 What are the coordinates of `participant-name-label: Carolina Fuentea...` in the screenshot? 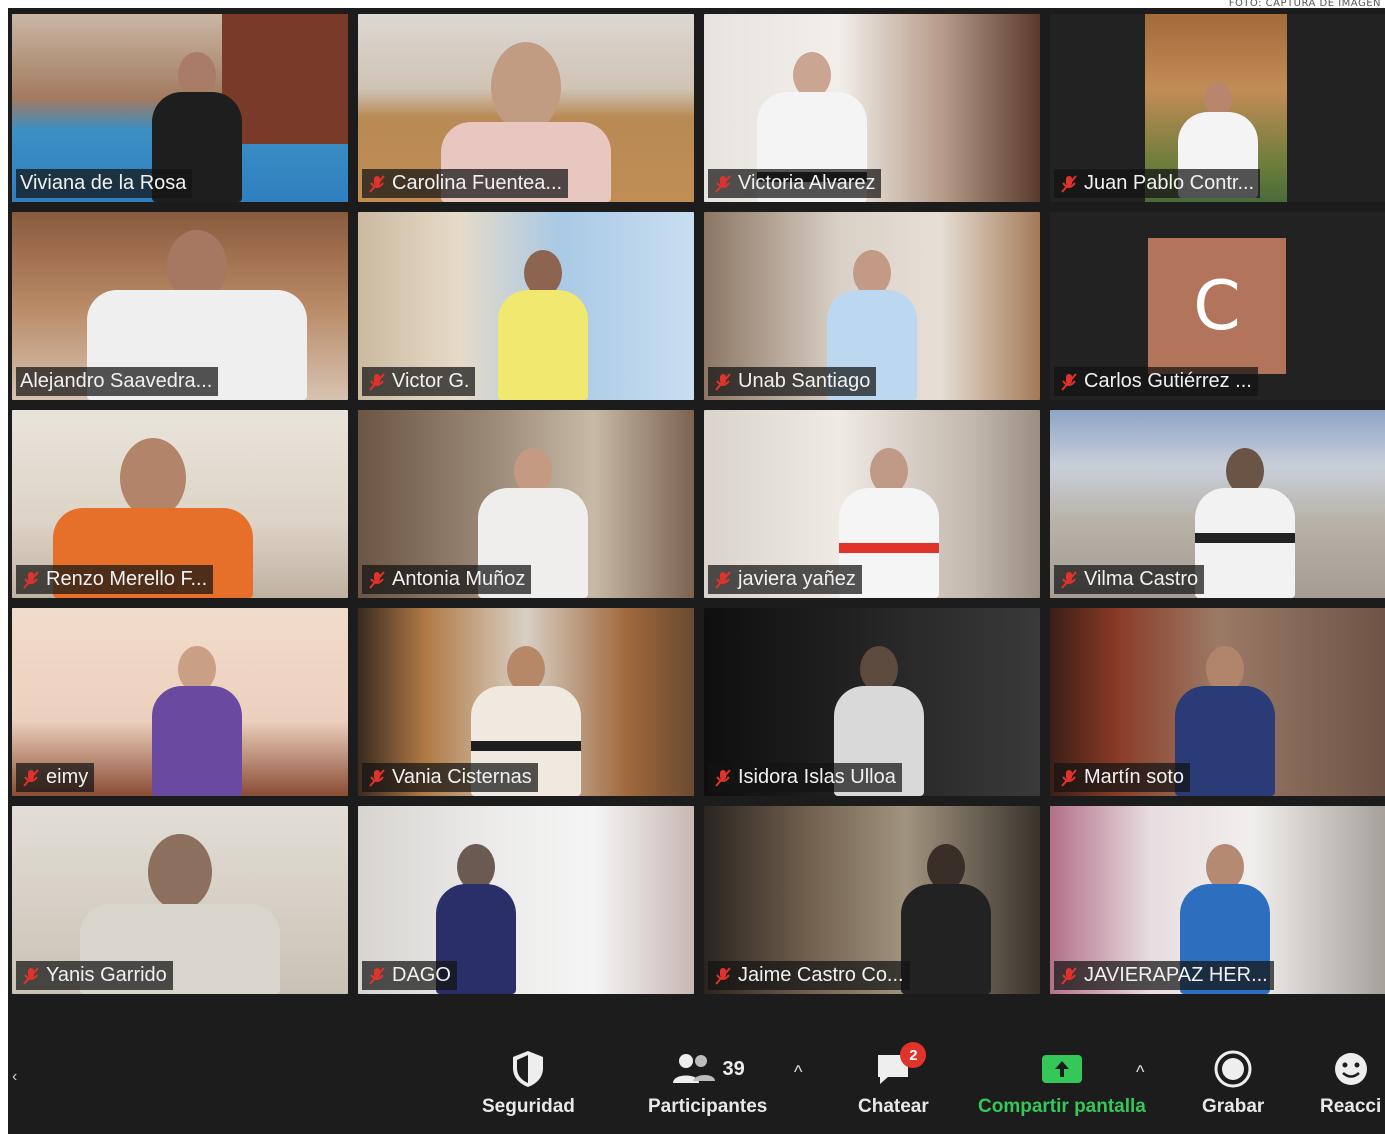 It's located at (465, 183).